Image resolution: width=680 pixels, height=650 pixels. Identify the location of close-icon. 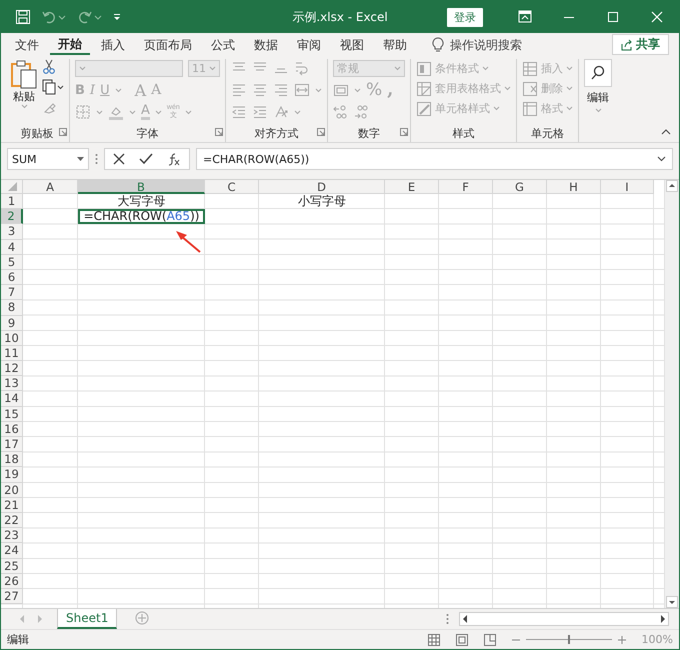
(657, 17).